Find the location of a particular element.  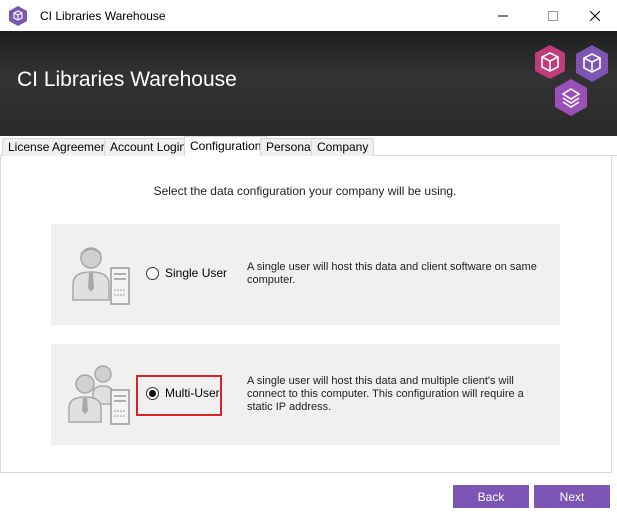

header-title: CI Libraries Warehouse is located at coordinates (127, 79).